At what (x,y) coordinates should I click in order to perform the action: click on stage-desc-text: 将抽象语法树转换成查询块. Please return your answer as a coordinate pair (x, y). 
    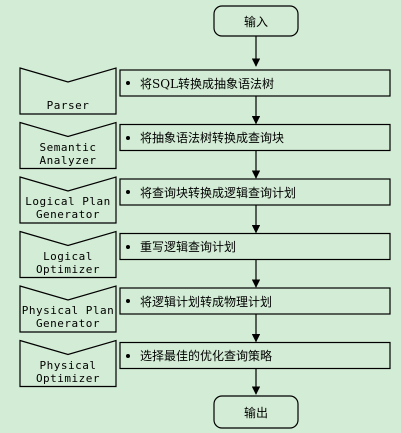
    Looking at the image, I should click on (212, 138).